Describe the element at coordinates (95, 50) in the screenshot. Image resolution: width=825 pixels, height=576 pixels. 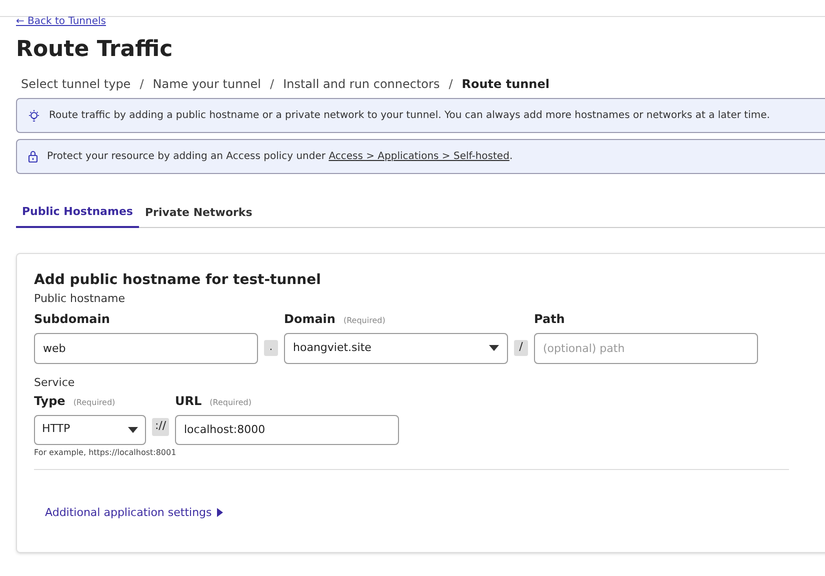
I see `page-title: Route Traffic` at that location.